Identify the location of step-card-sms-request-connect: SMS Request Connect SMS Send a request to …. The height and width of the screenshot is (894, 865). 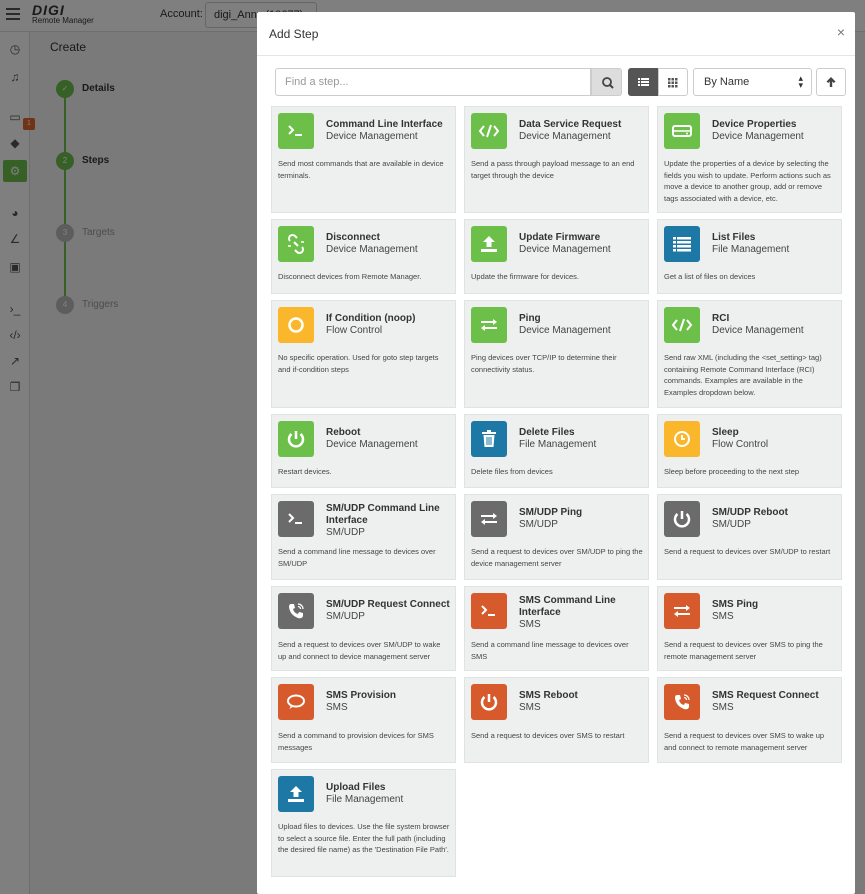
(749, 720).